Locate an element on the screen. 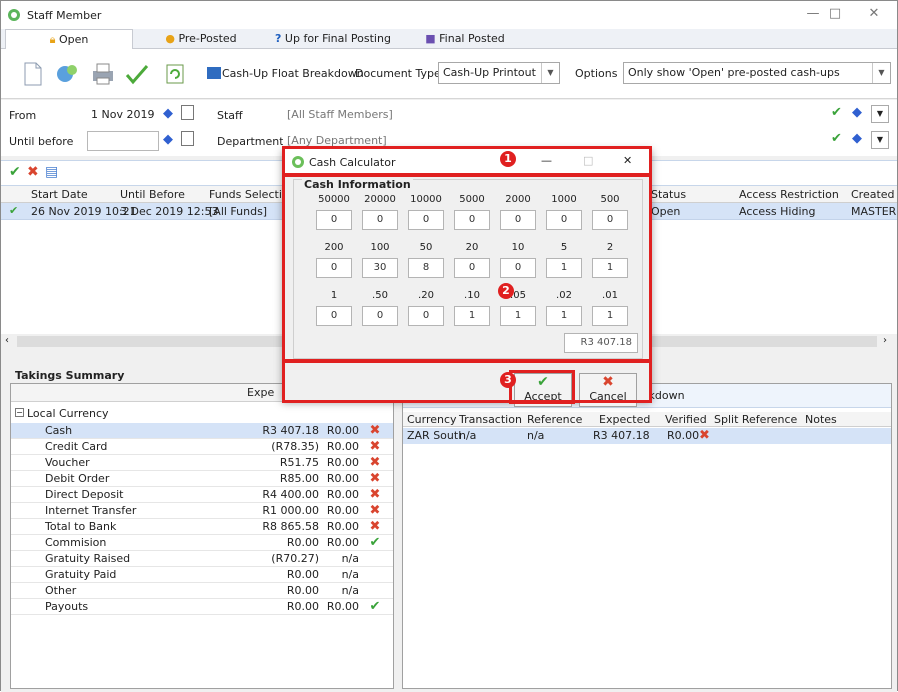  refresh-icon is located at coordinates (67, 74).